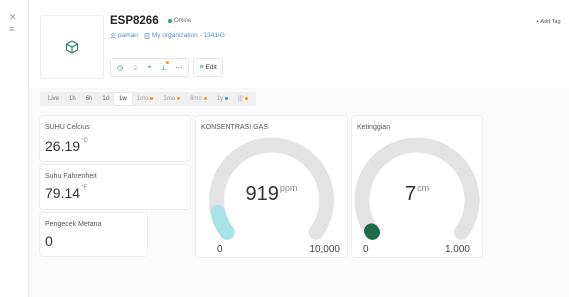 The width and height of the screenshot is (569, 297). I want to click on device-image, so click(72, 47).